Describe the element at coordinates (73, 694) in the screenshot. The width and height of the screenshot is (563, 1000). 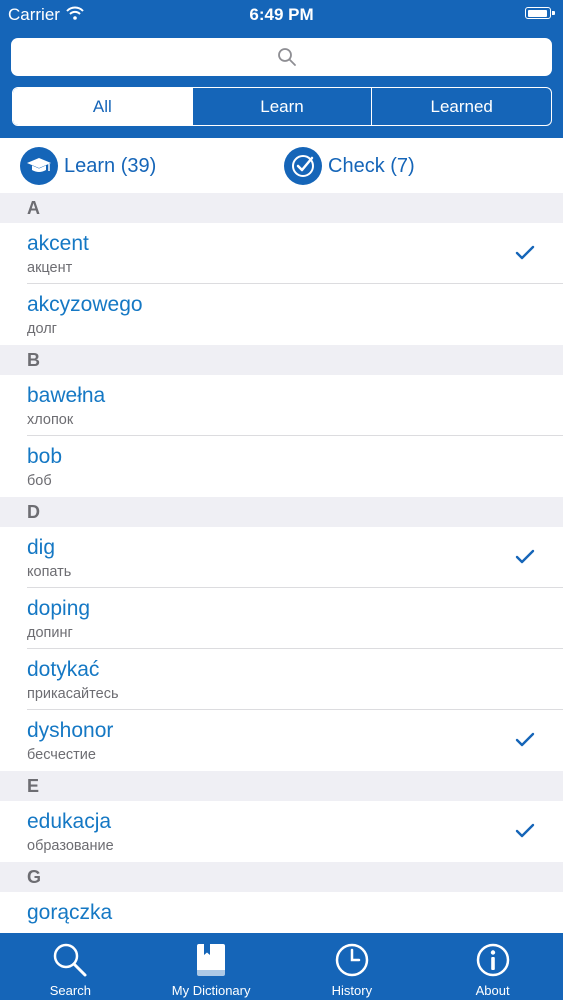
I see `word-translation: прикасайтесь` at that location.